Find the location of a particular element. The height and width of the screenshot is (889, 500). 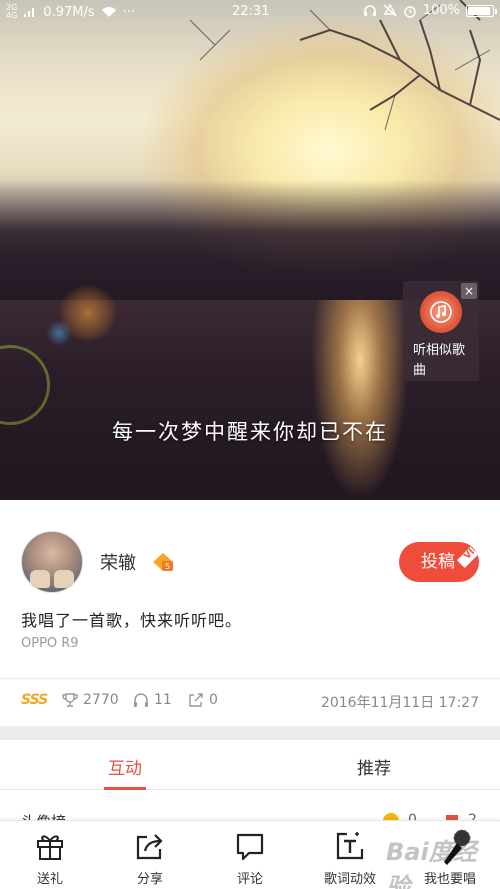

lyric-effect-label: 歌词动效 is located at coordinates (349, 879).